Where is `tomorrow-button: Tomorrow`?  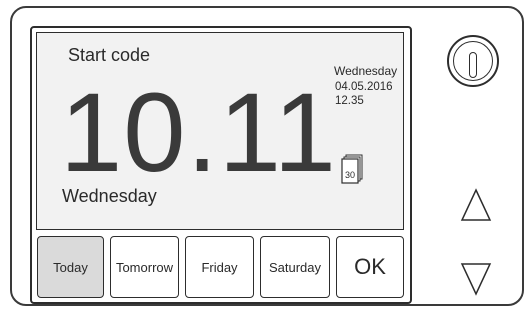 tomorrow-button: Tomorrow is located at coordinates (144, 267).